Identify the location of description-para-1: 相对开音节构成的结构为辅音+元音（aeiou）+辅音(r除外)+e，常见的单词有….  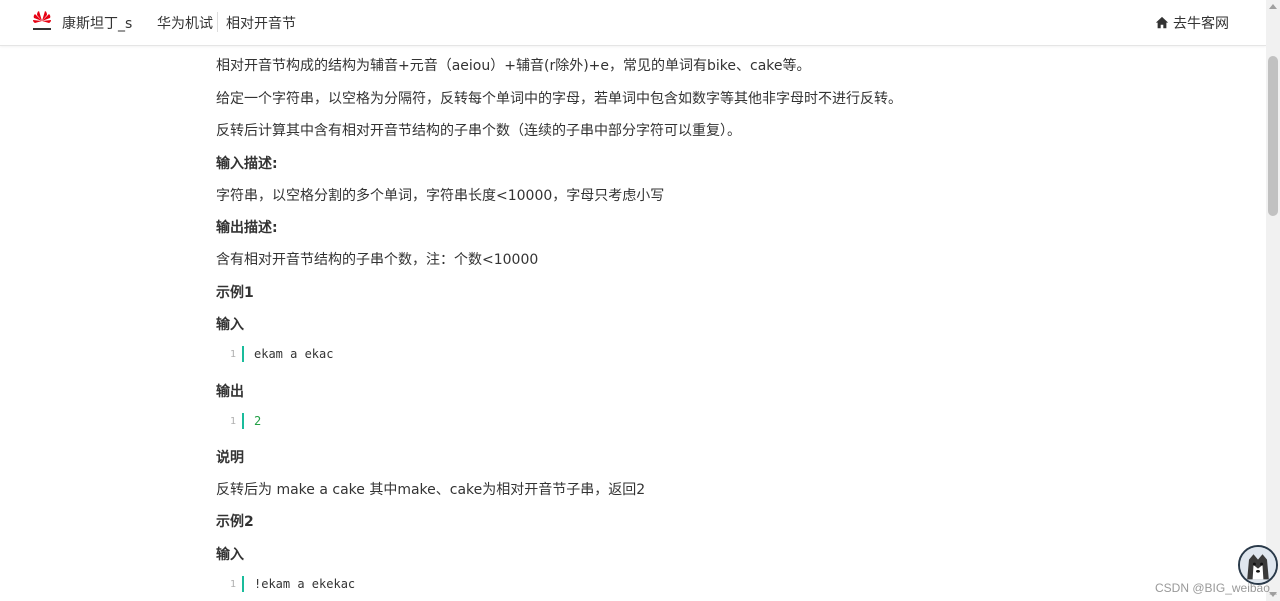
(513, 66).